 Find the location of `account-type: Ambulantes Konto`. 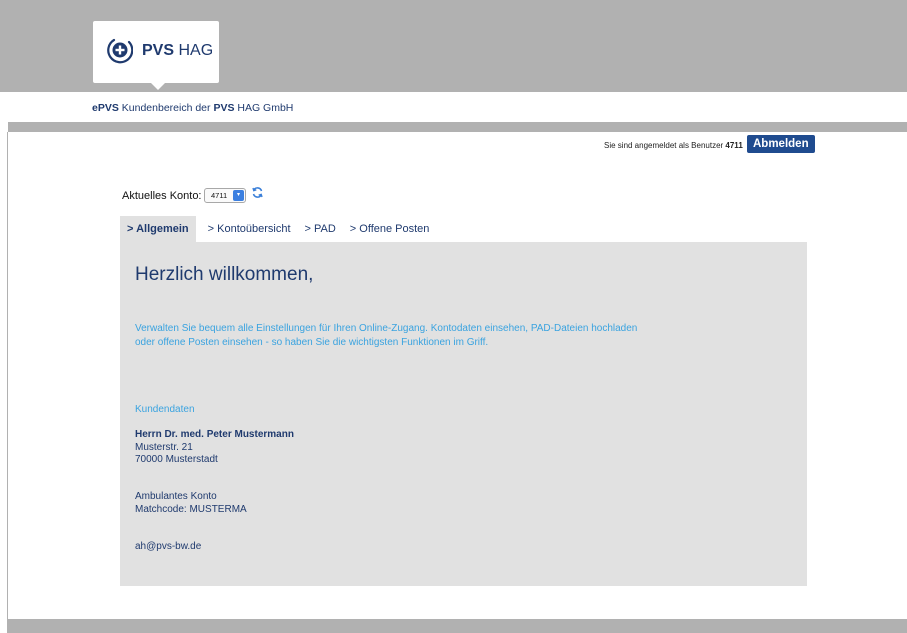

account-type: Ambulantes Konto is located at coordinates (176, 496).